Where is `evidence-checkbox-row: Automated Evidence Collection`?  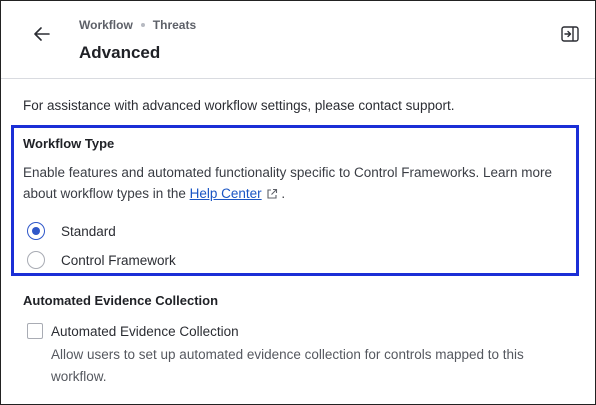 evidence-checkbox-row: Automated Evidence Collection is located at coordinates (133, 331).